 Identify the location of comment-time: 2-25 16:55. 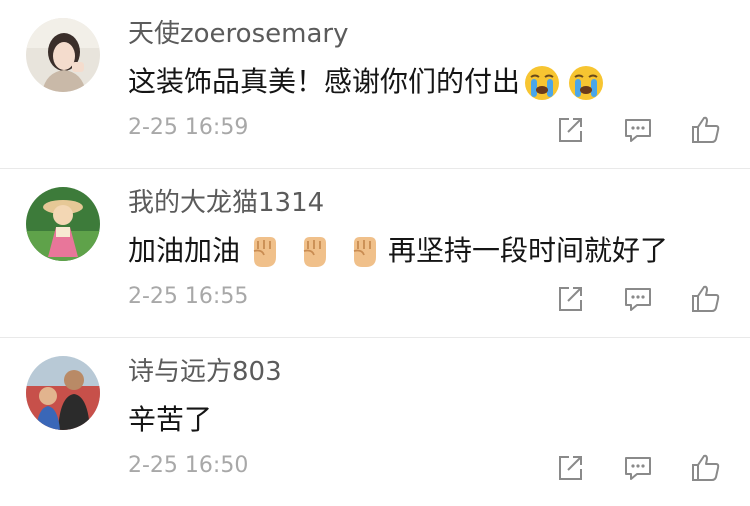
(188, 296).